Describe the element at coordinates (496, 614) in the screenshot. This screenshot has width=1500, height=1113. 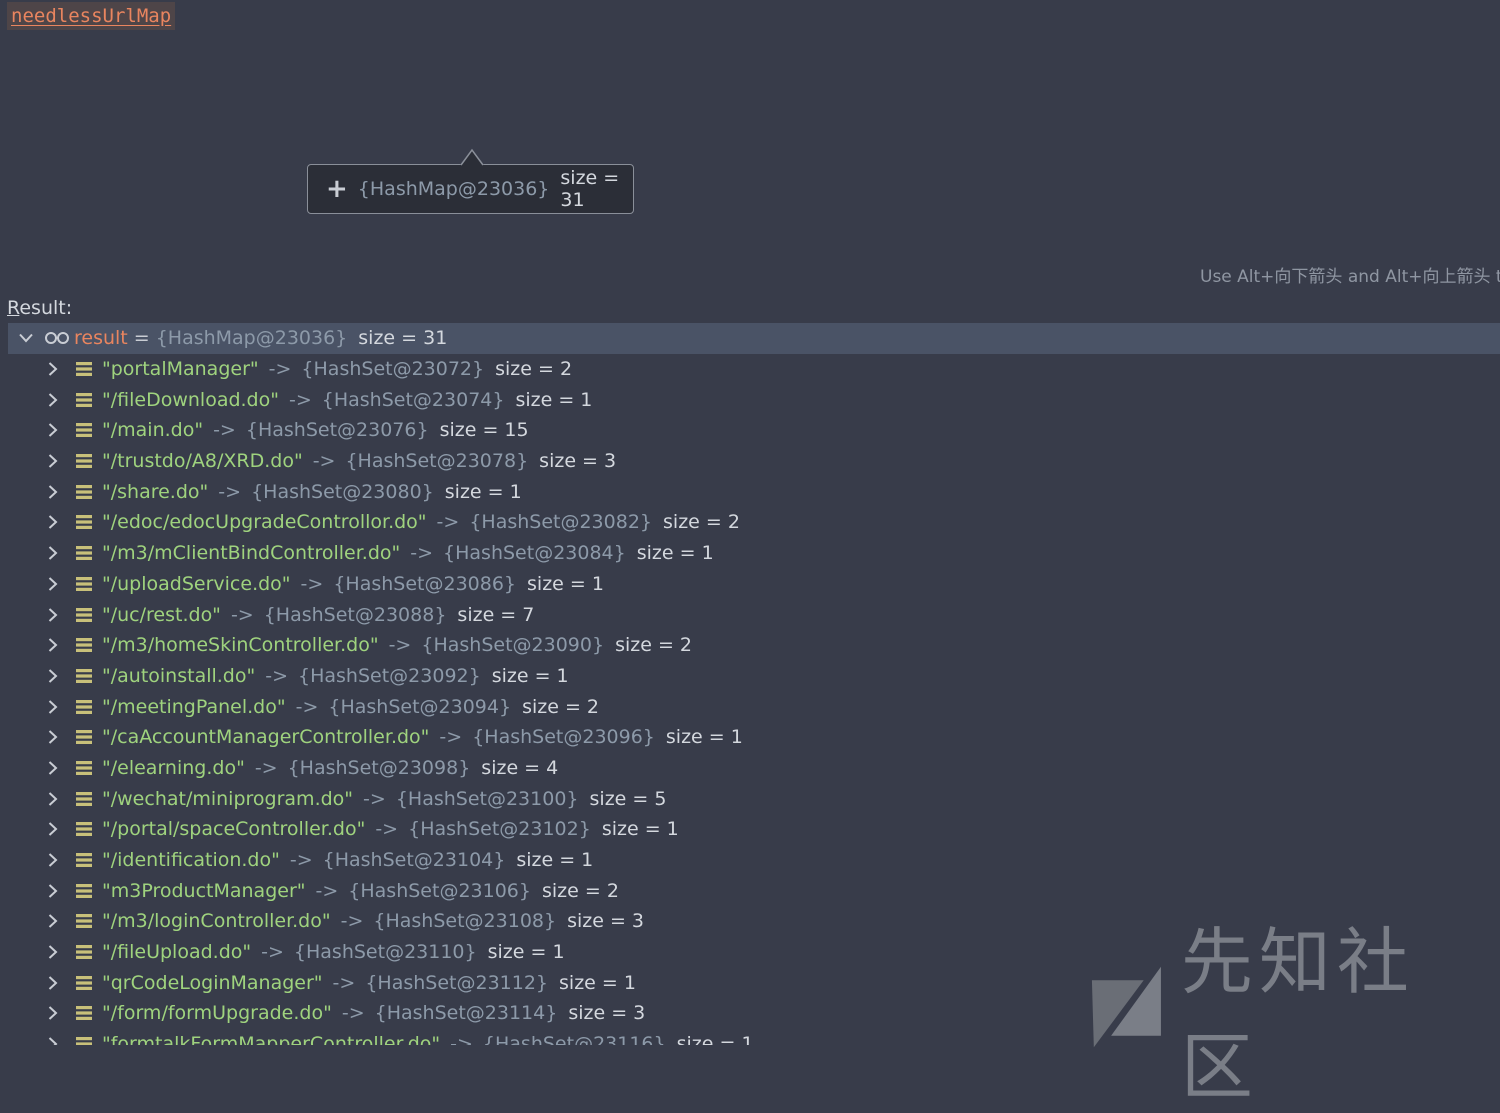
I see `entry-size: size = 7` at that location.